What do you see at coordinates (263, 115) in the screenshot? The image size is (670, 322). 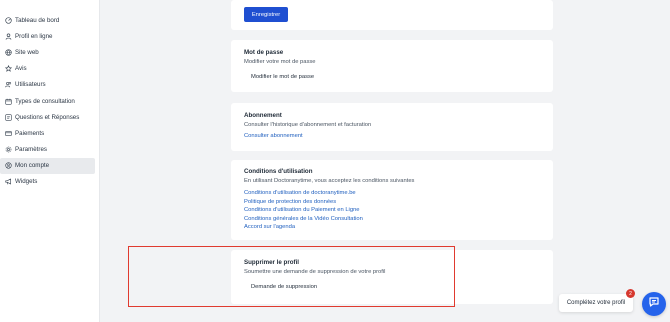 I see `card-title: Abonnement` at bounding box center [263, 115].